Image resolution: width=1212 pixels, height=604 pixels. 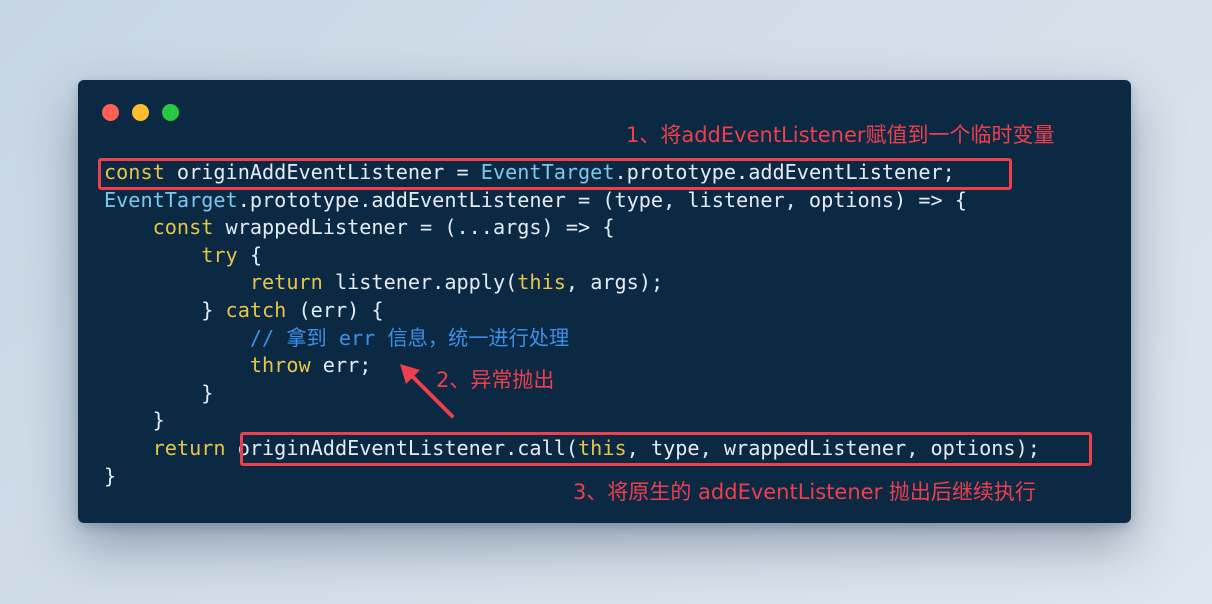 What do you see at coordinates (250, 254) in the screenshot?
I see `code-token: {` at bounding box center [250, 254].